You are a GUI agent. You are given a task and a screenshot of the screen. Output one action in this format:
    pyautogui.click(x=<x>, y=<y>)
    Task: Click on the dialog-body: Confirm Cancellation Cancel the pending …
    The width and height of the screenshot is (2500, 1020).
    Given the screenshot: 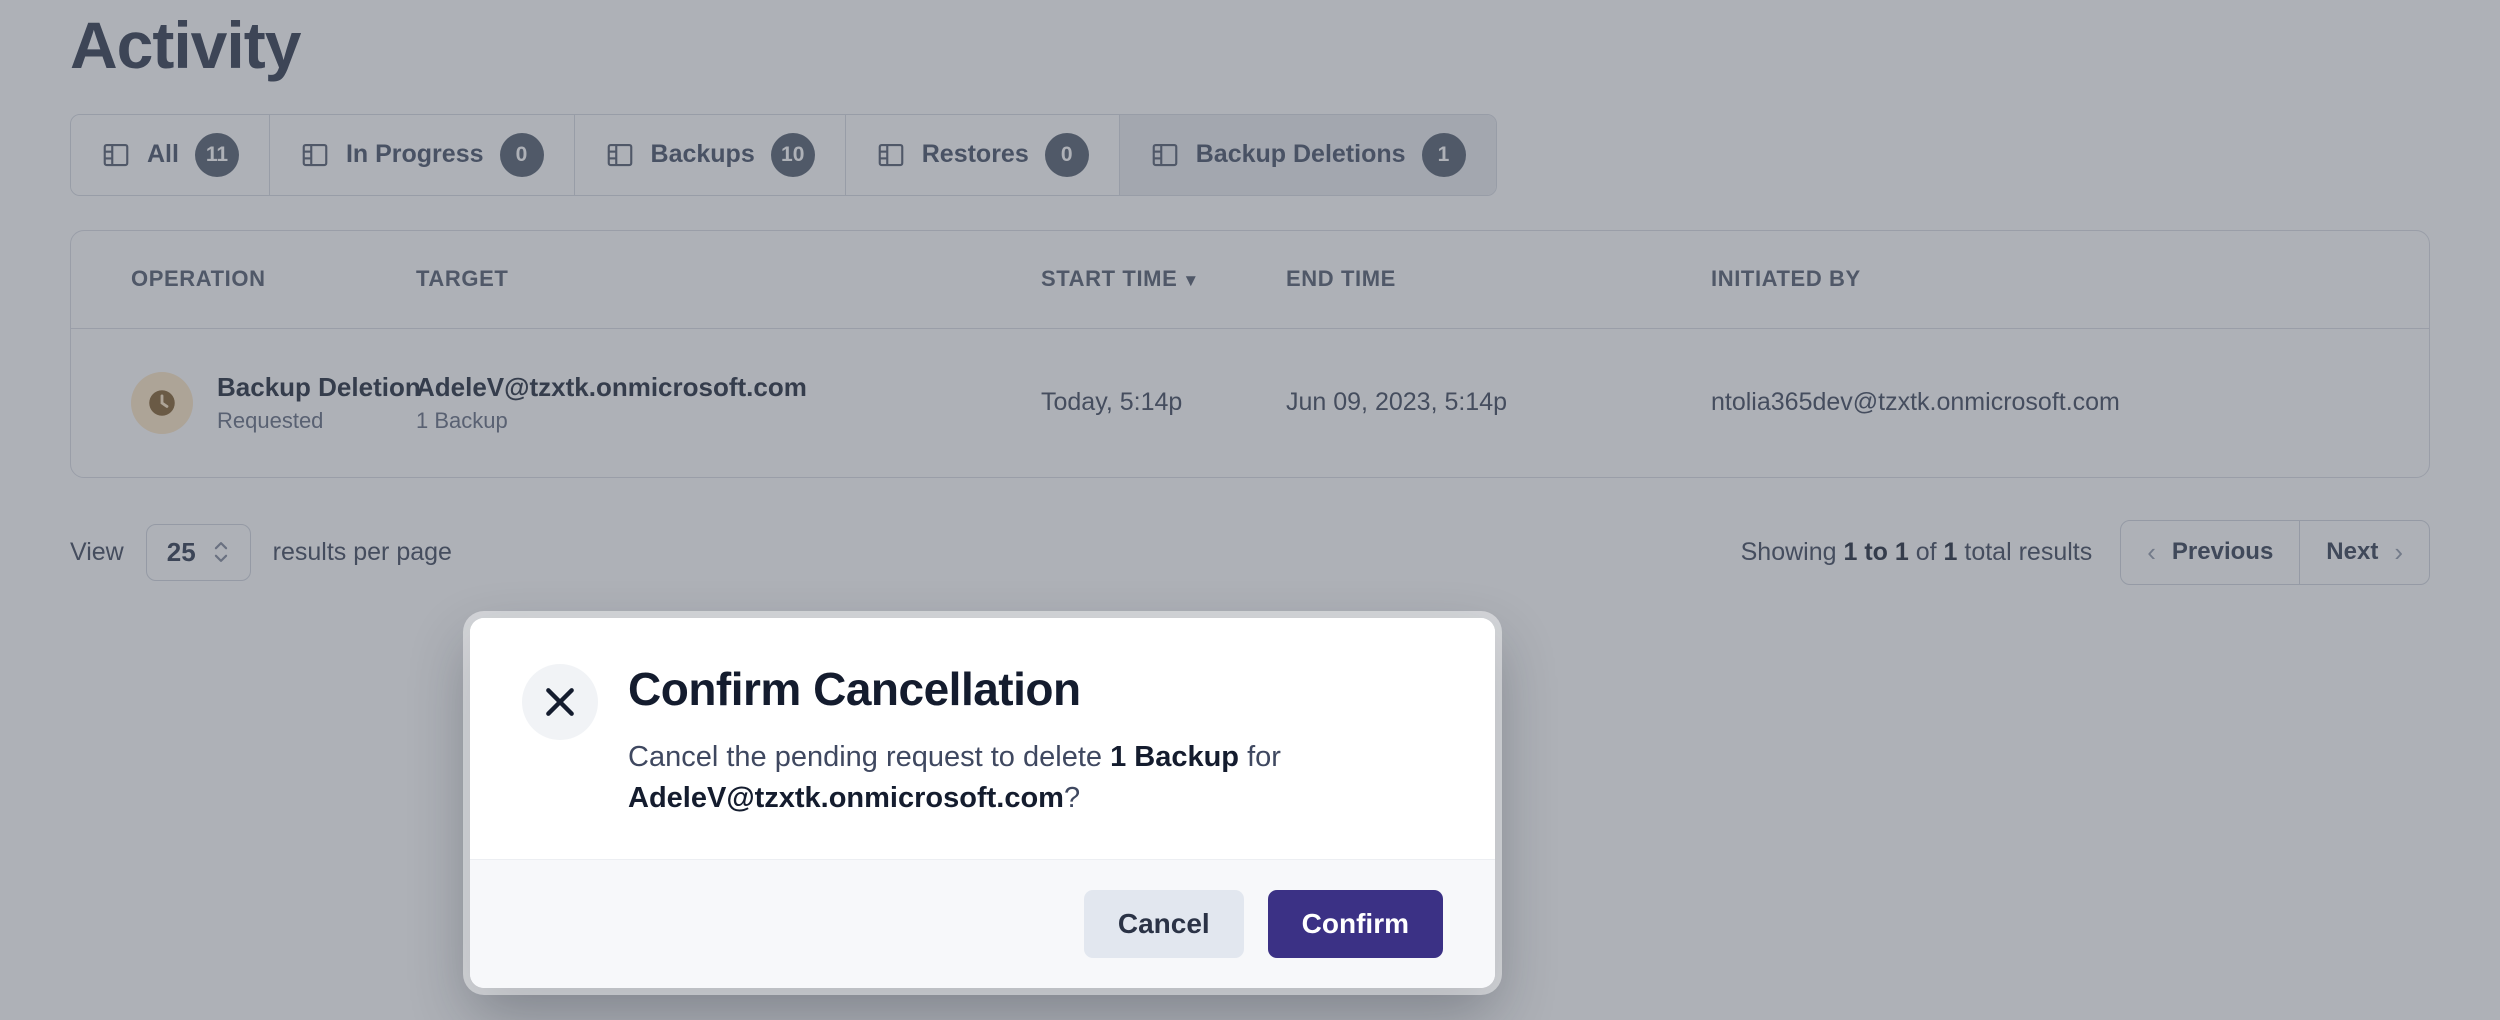 What is the action you would take?
    pyautogui.click(x=982, y=738)
    